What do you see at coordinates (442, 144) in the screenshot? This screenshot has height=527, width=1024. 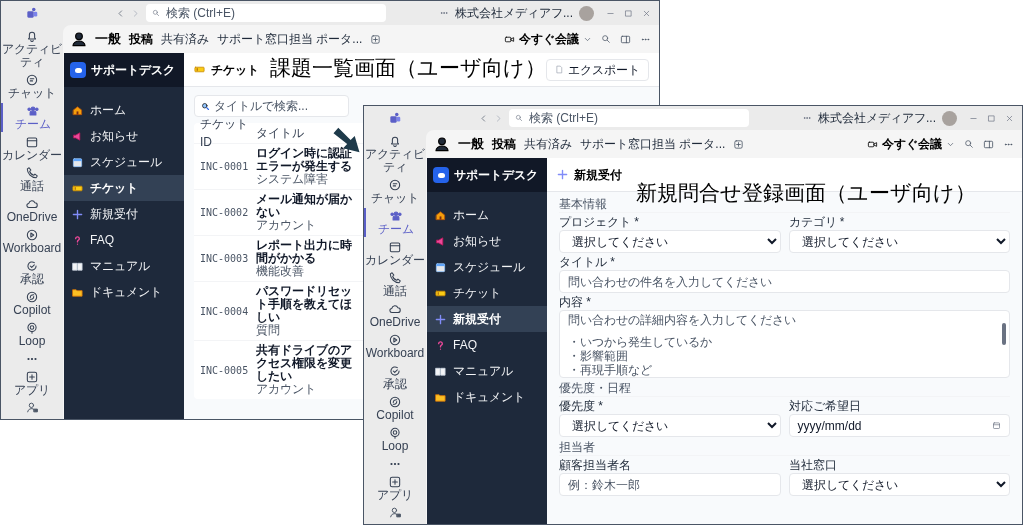 I see `person-silhouette-icon` at bounding box center [442, 144].